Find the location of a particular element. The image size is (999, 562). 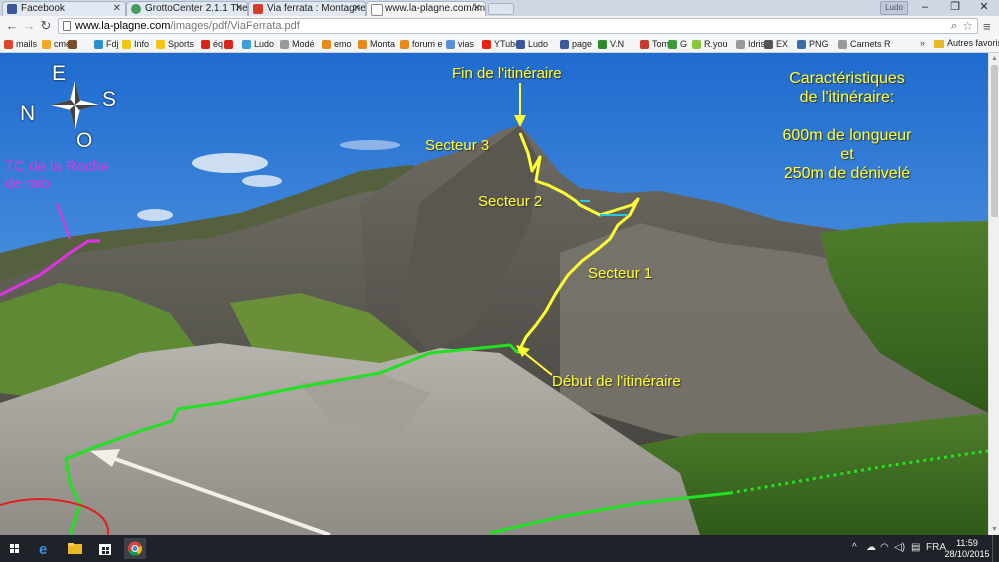

system-clock: 11:59 28/10/2015 is located at coordinates (967, 549).